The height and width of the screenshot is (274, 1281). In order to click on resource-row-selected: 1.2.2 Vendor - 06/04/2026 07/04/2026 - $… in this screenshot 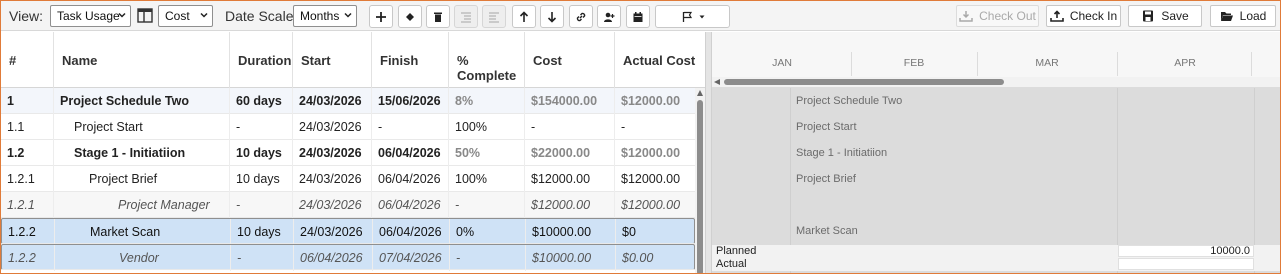, I will do `click(348, 257)`.